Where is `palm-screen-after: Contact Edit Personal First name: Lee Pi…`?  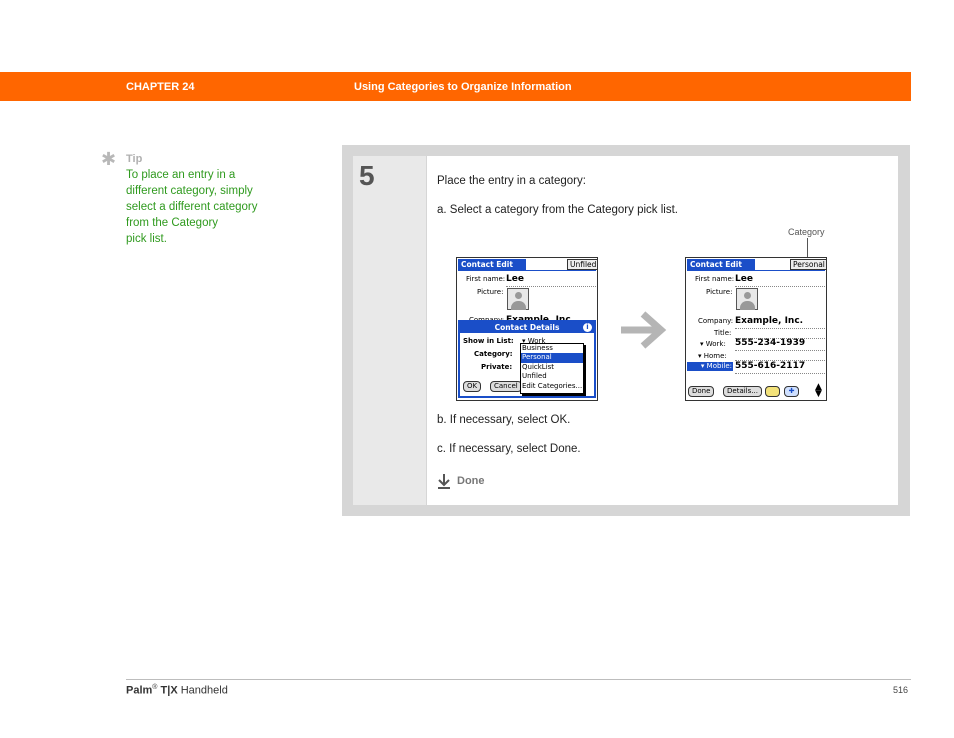
palm-screen-after: Contact Edit Personal First name: Lee Pi… is located at coordinates (756, 329).